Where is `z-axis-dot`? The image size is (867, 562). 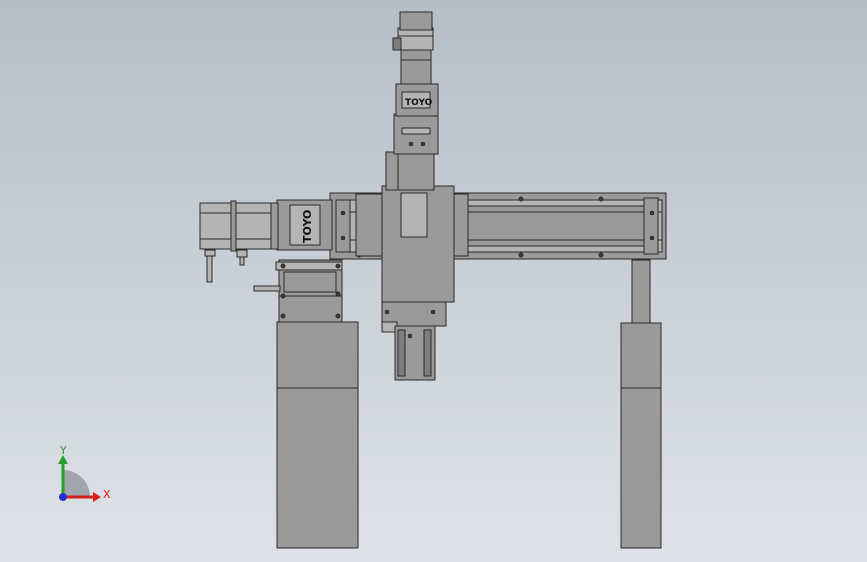
z-axis-dot is located at coordinates (63, 497).